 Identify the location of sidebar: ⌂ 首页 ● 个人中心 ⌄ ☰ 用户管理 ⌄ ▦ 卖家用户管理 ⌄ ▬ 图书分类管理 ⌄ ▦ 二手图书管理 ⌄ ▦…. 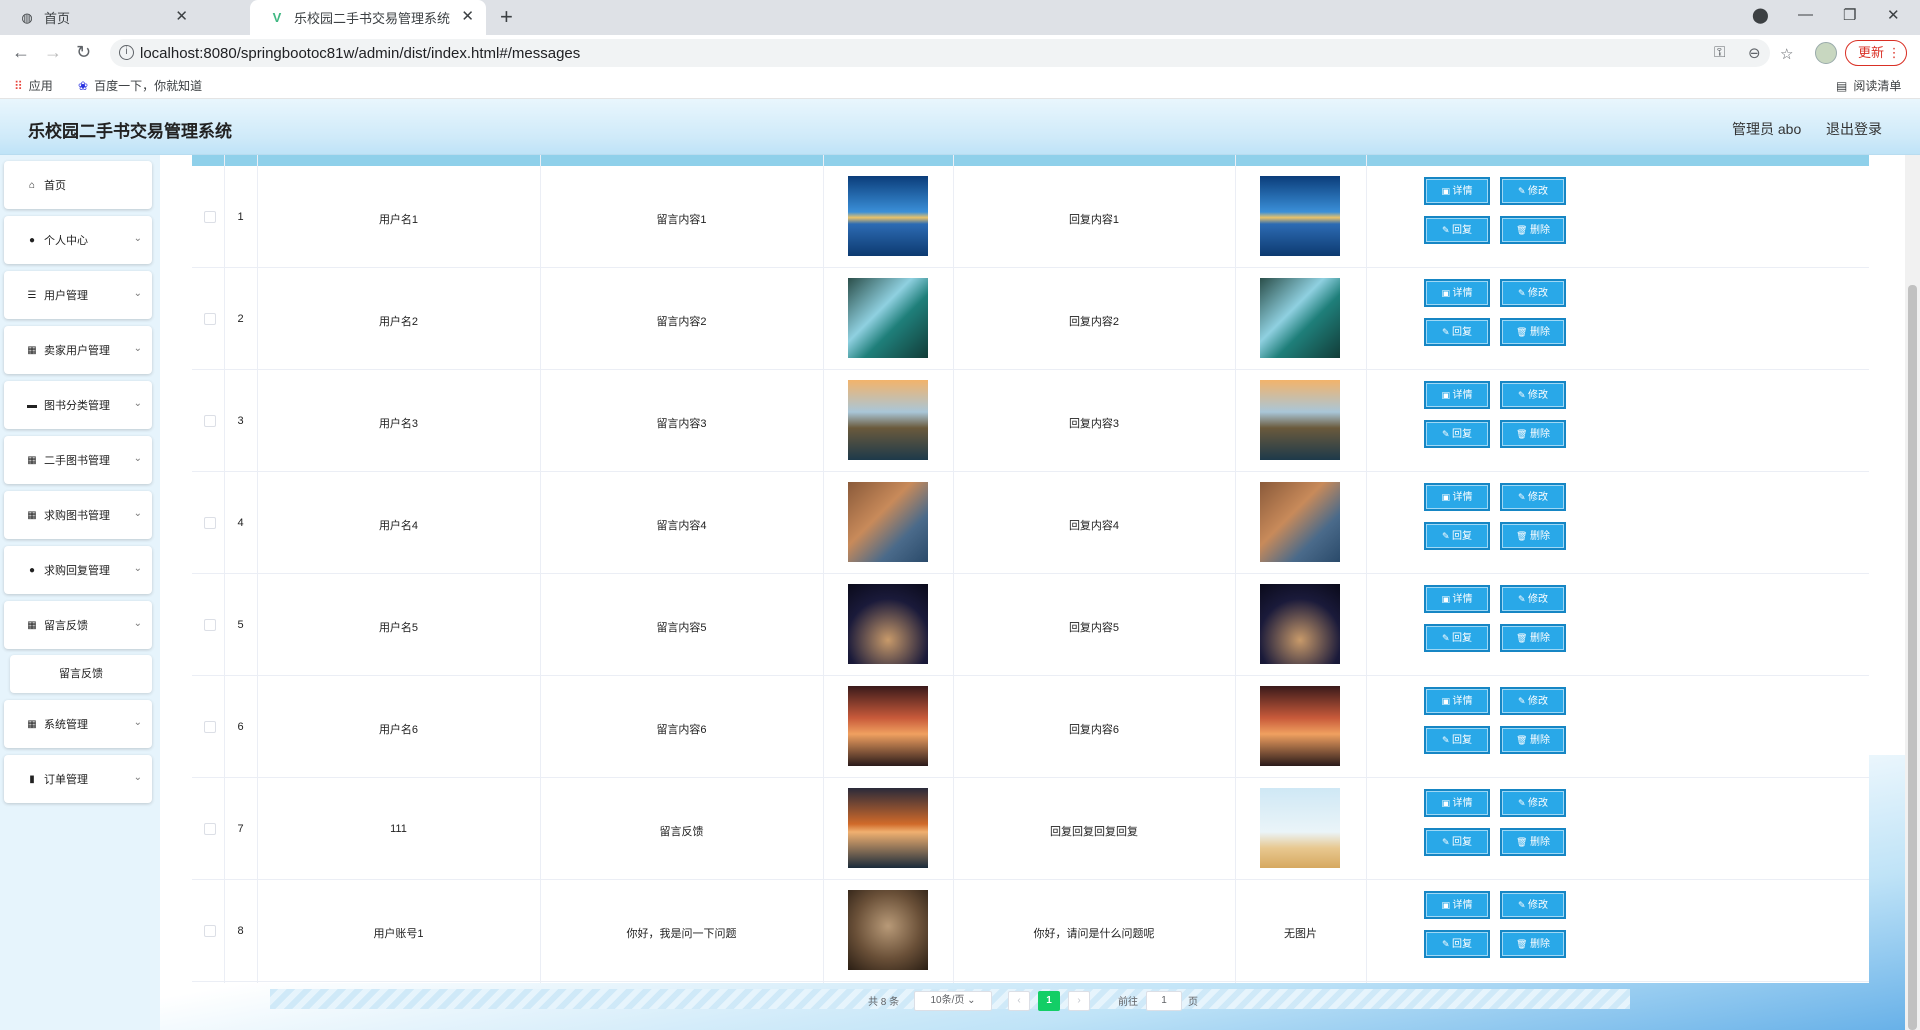
(80, 592).